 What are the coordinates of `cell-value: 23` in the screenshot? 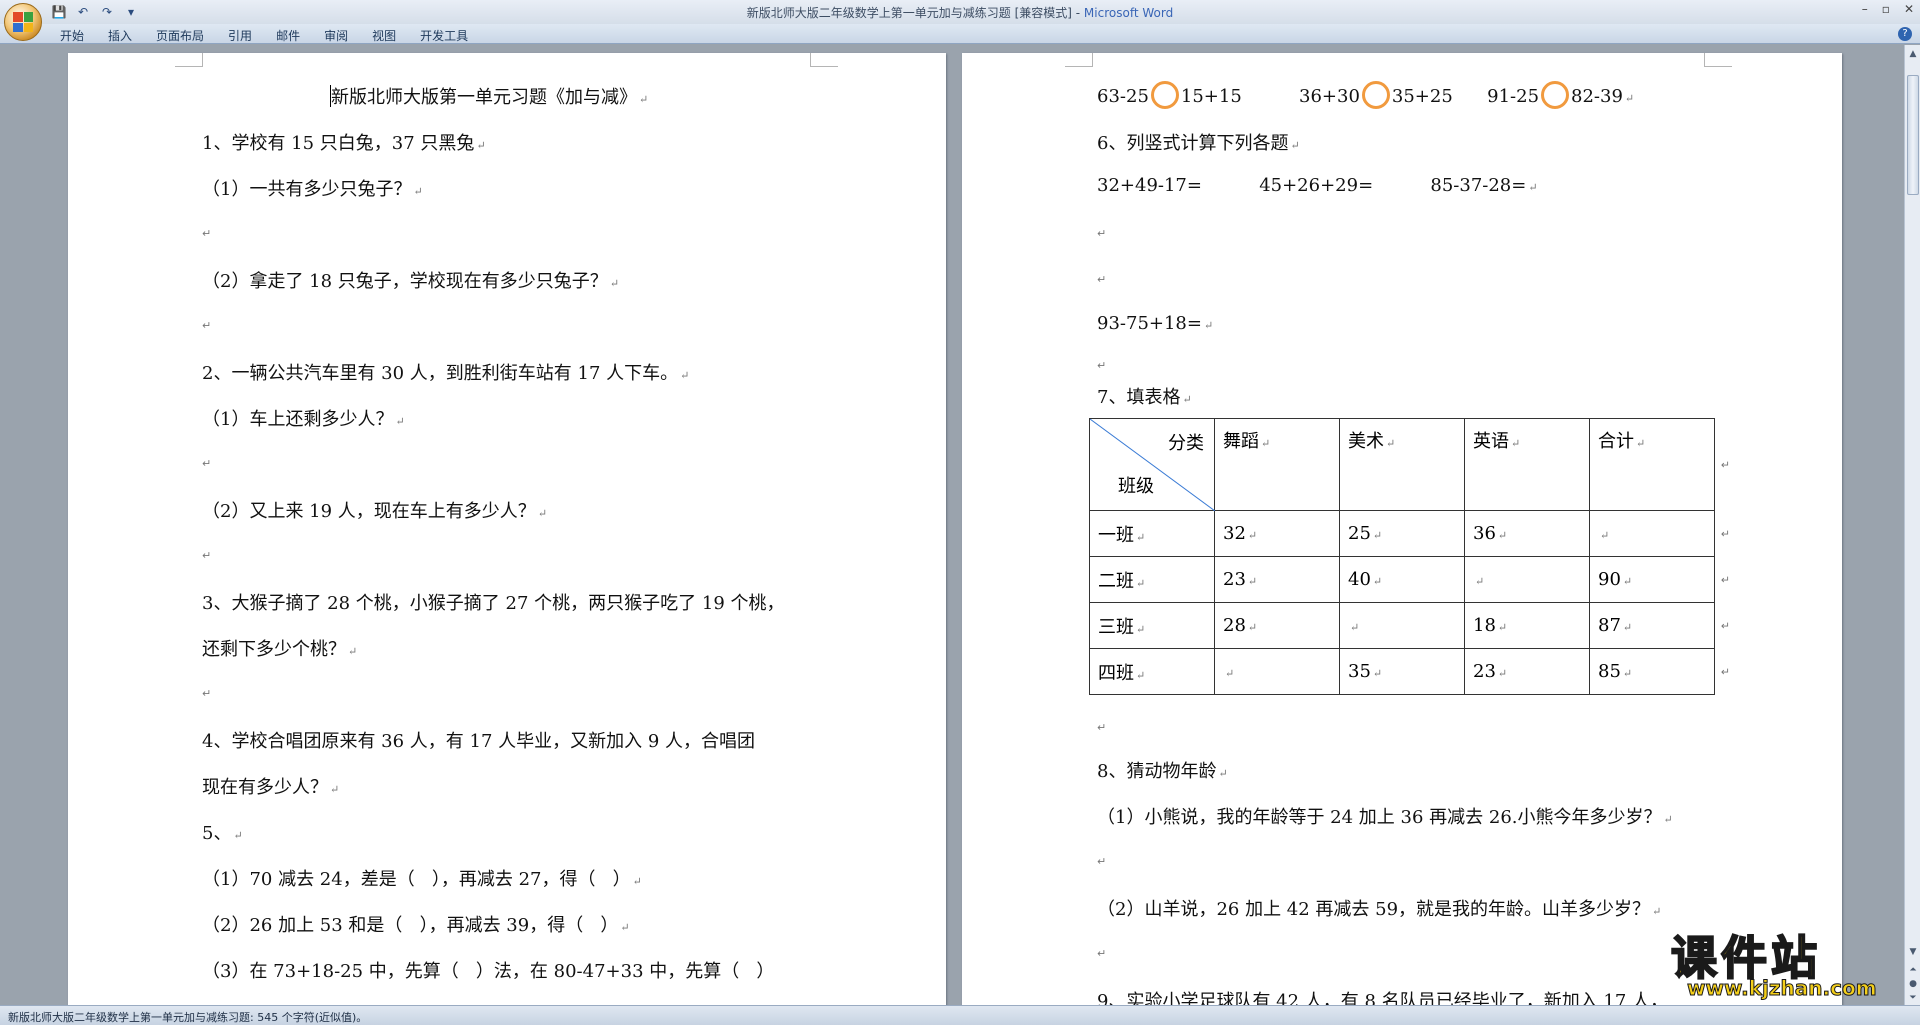 It's located at (1234, 579).